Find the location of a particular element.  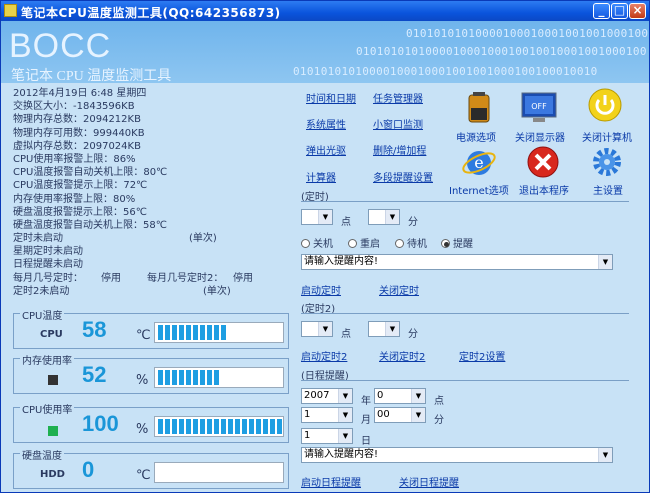

calculator-link: 计算器 is located at coordinates (321, 176).